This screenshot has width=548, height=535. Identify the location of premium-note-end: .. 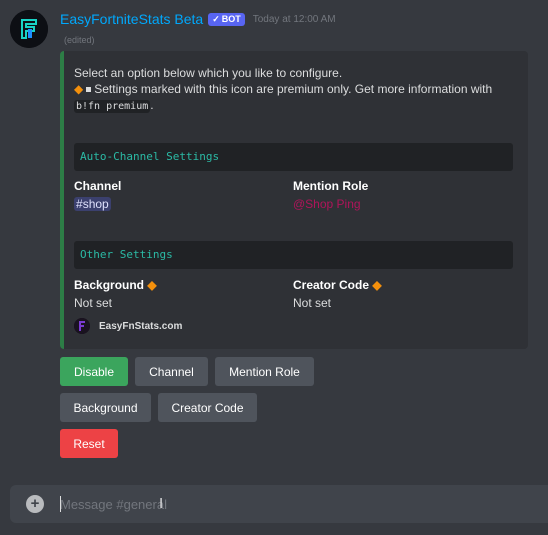
(152, 105).